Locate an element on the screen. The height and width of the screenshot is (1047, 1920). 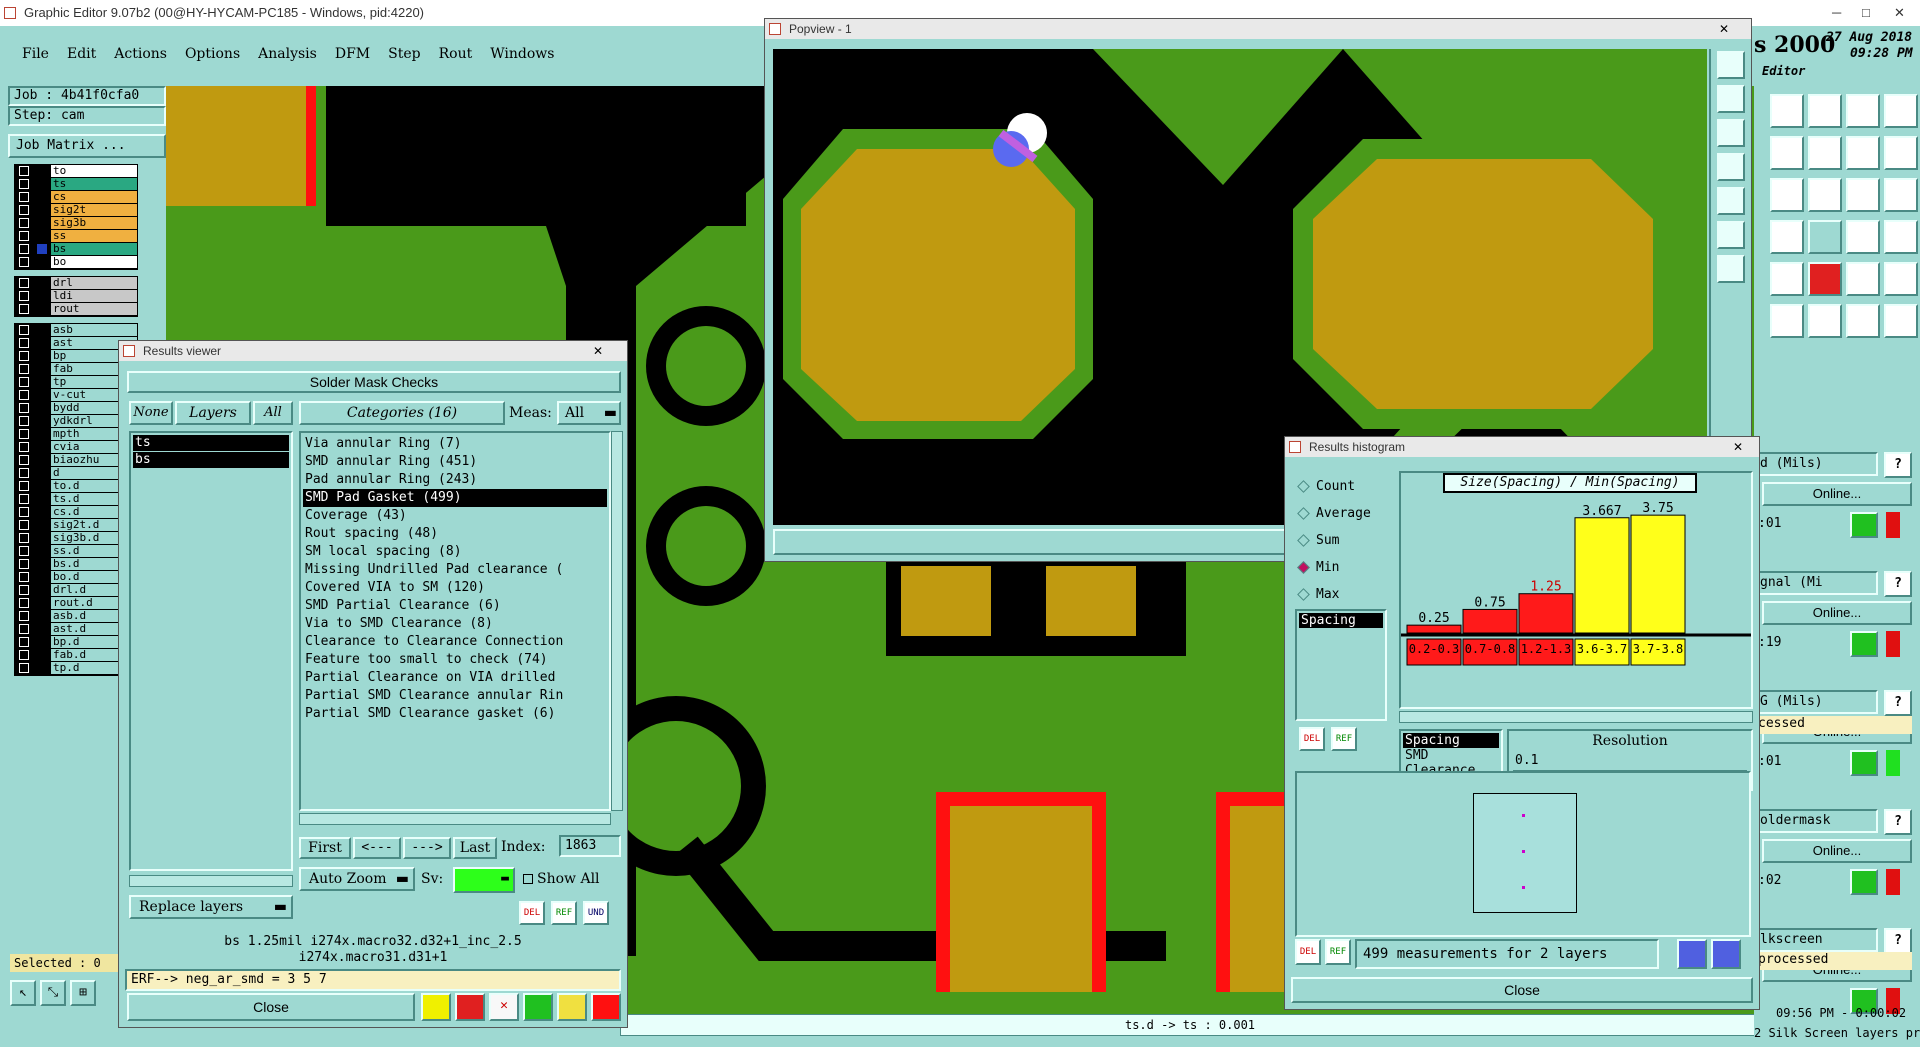
fill-icon is located at coordinates (1901, 237).